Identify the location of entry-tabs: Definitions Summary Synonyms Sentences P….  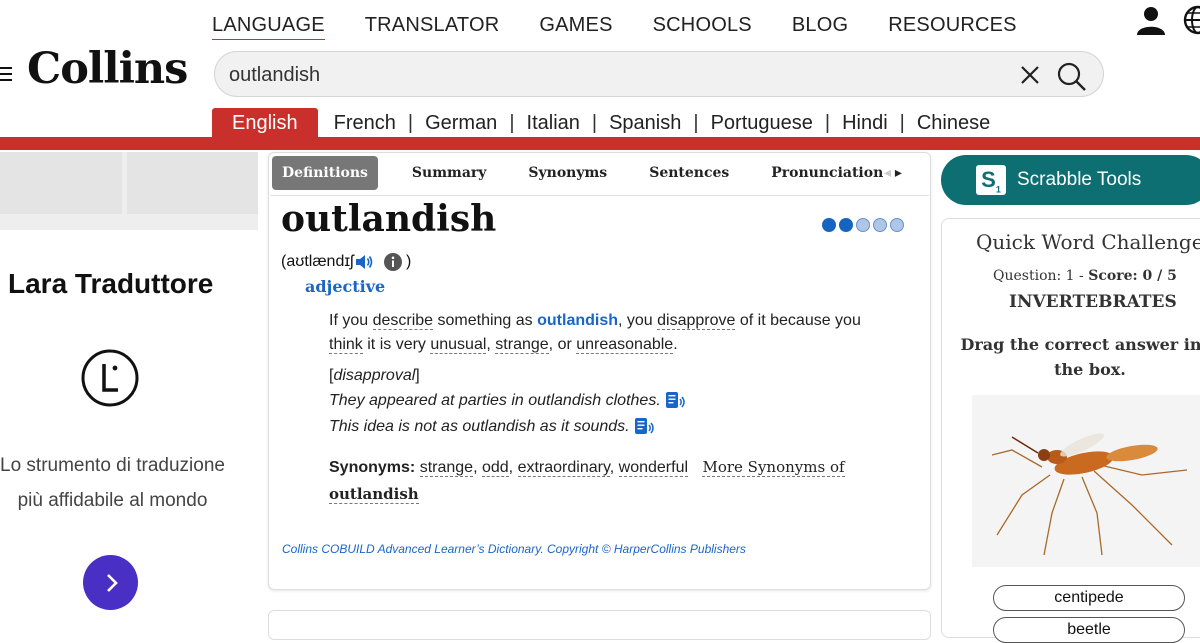
(588, 173).